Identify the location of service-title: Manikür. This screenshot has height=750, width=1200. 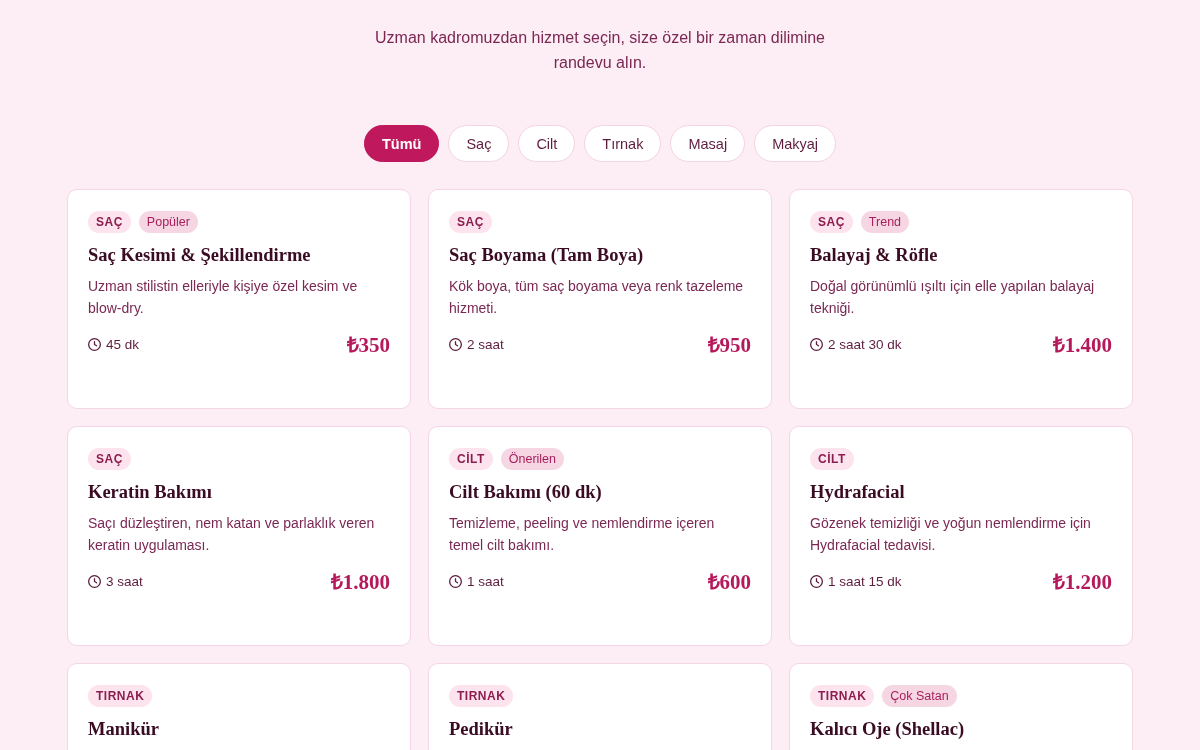
(124, 729).